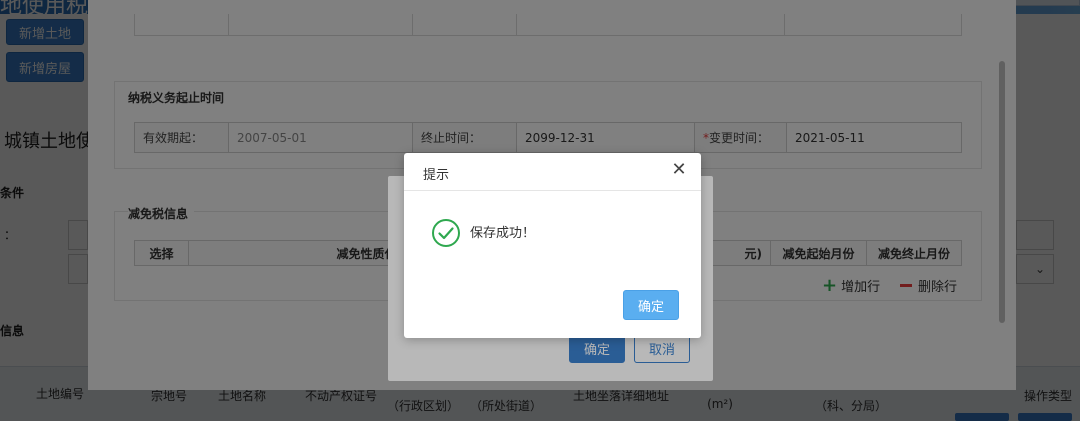 This screenshot has width=1080, height=421. Describe the element at coordinates (436, 175) in the screenshot. I see `alert-title: 提示` at that location.